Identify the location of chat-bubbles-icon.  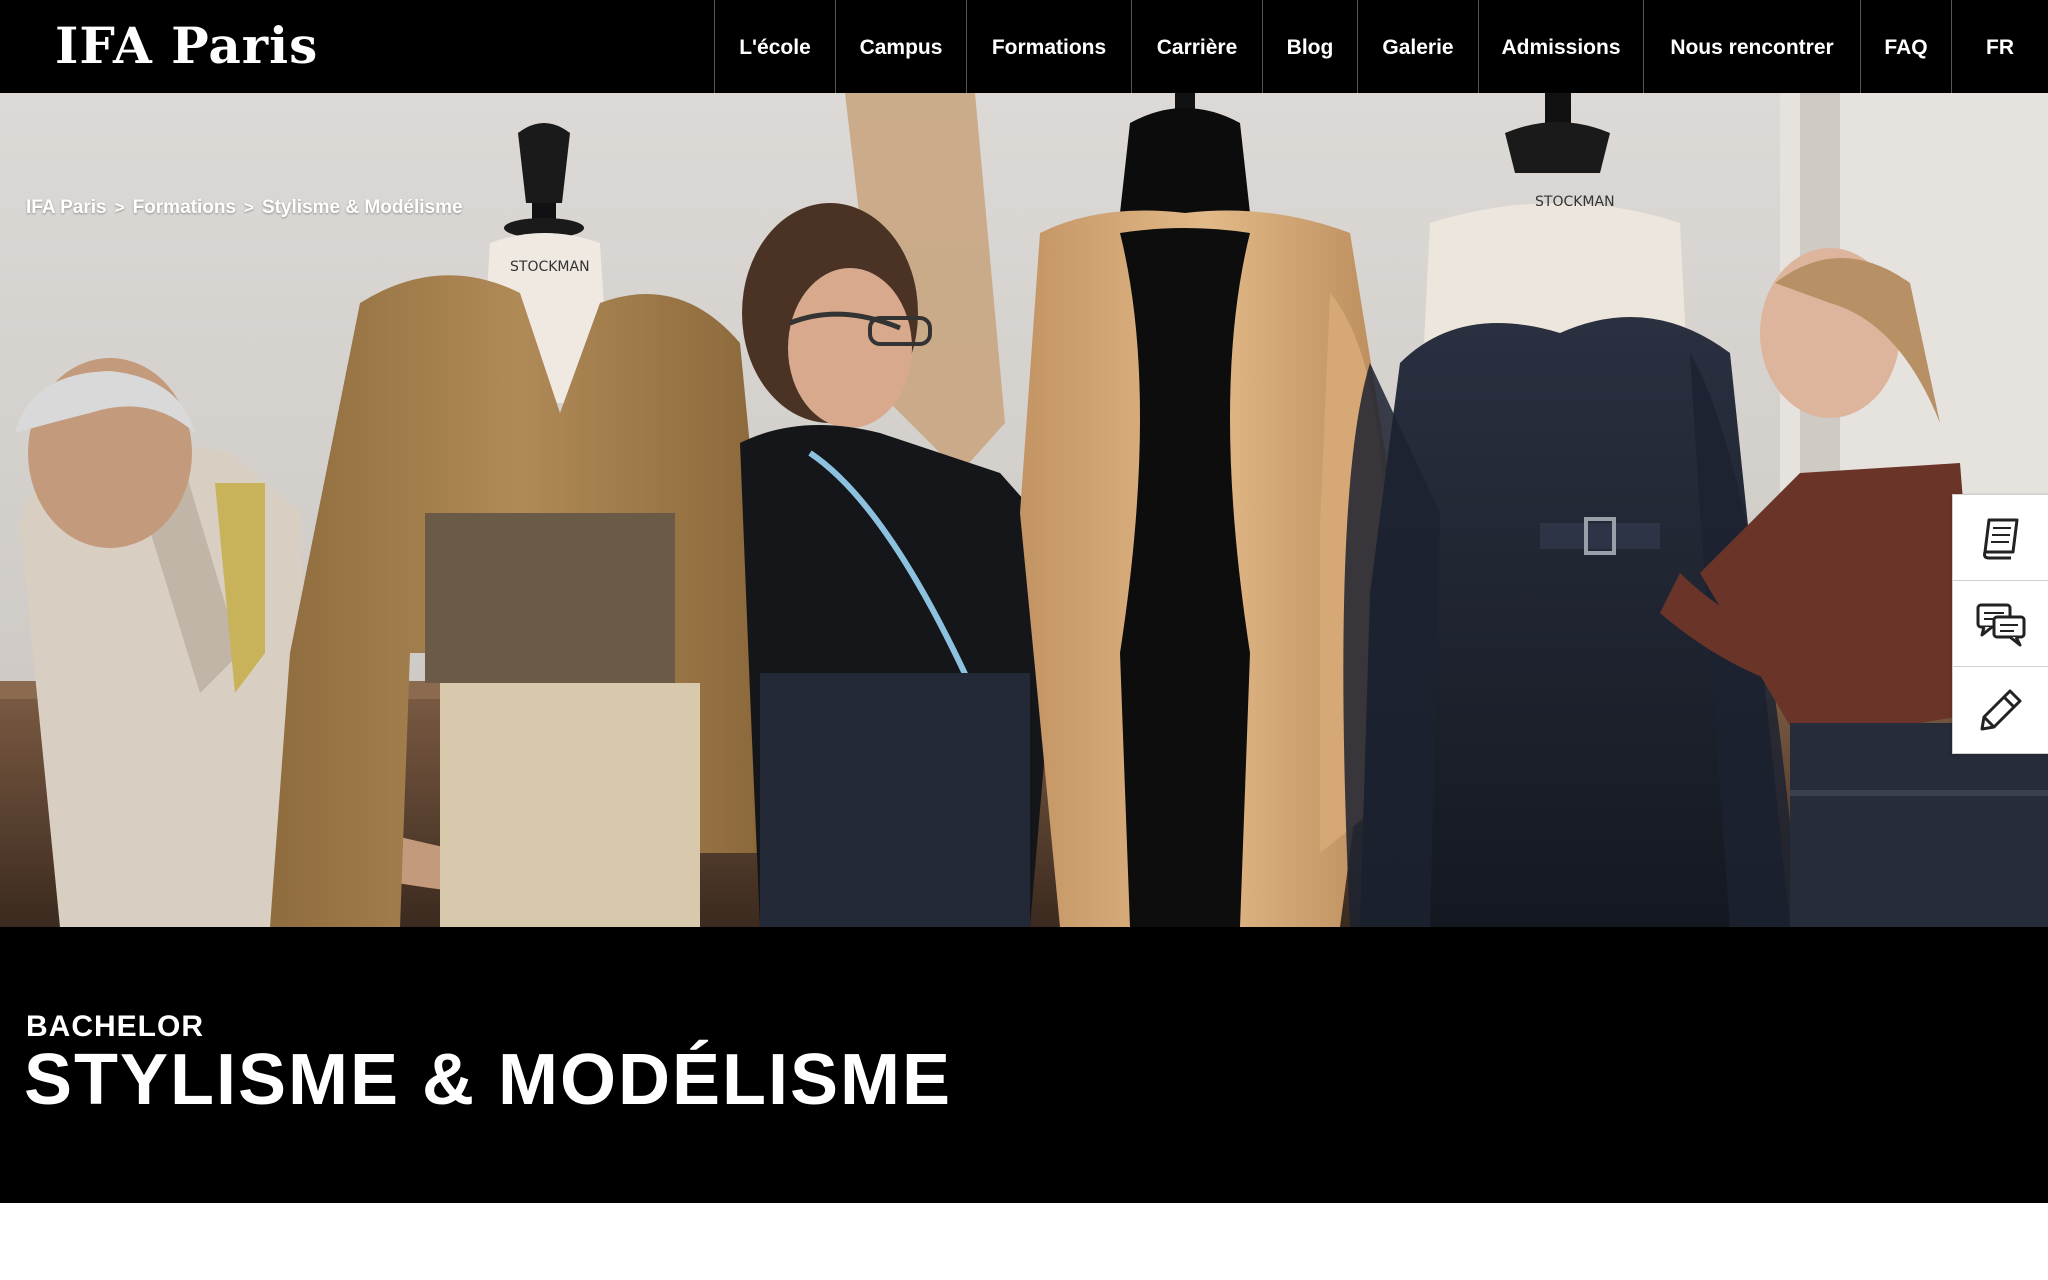
(2000, 624).